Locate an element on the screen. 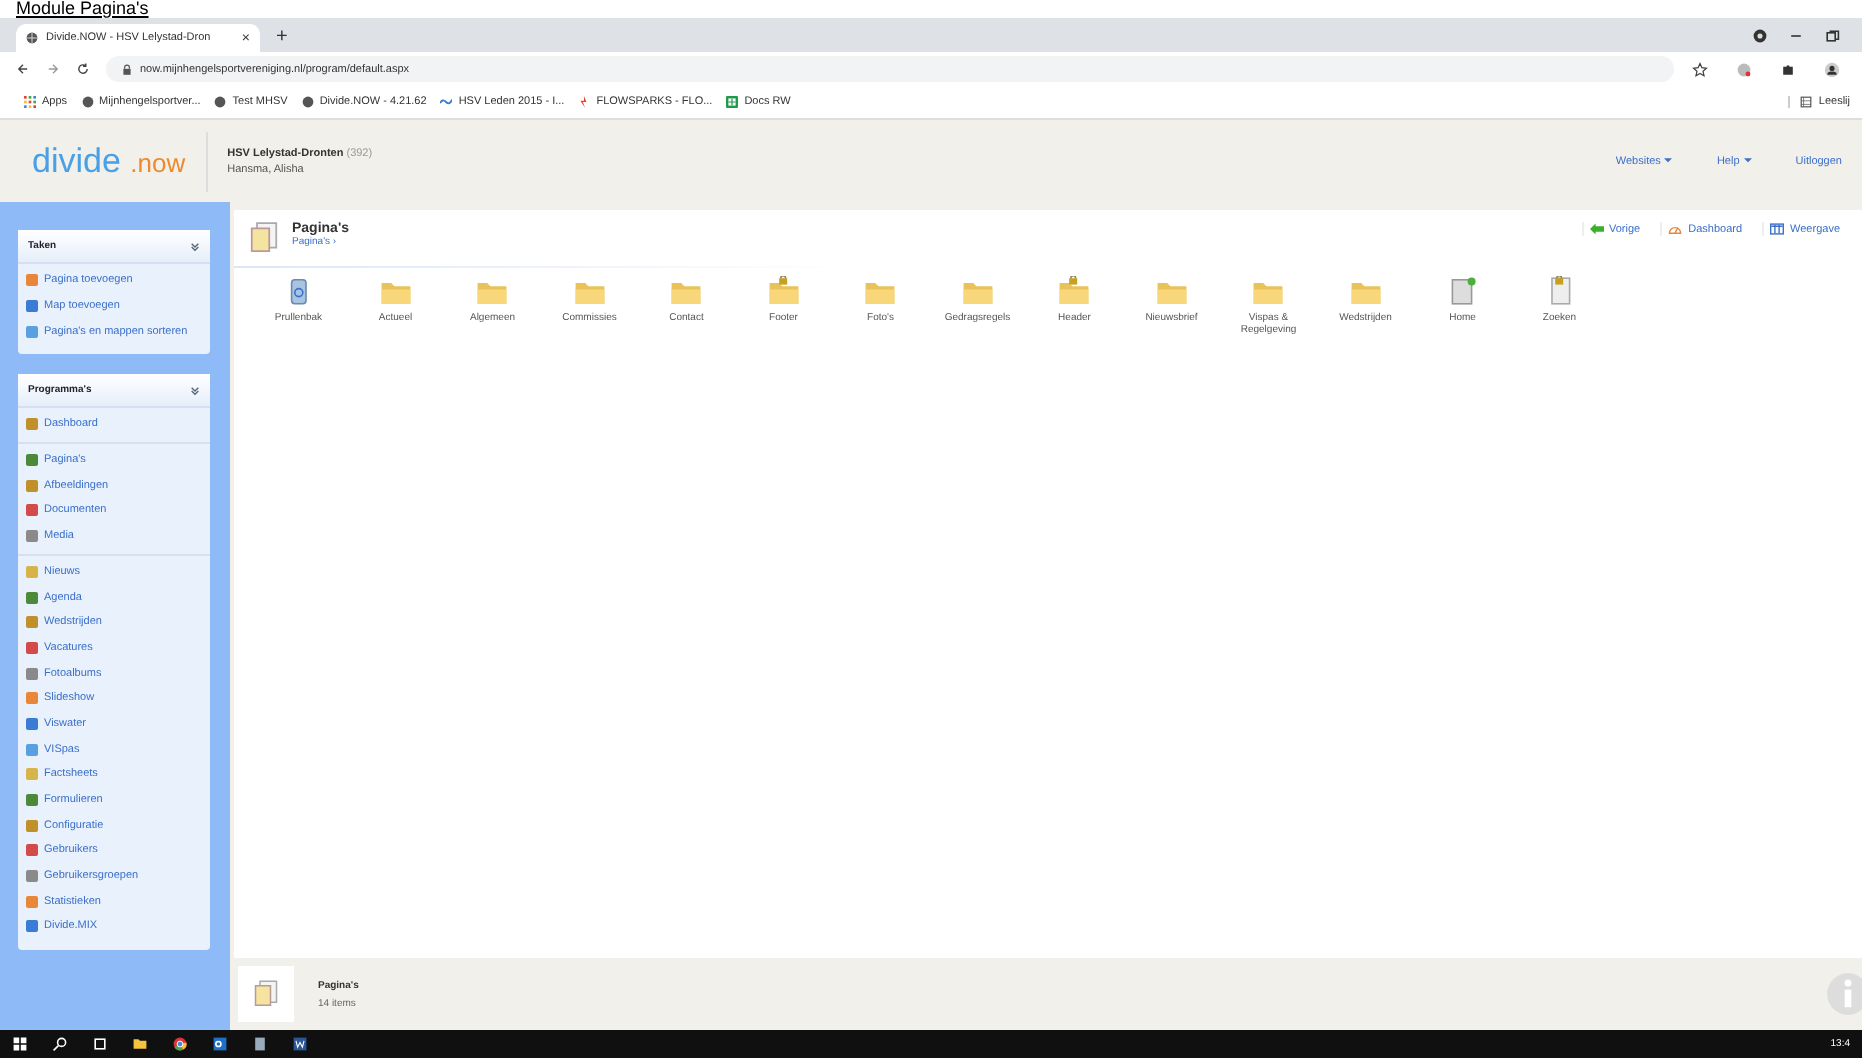 Image resolution: width=1862 pixels, height=1058 pixels. profile-icon is located at coordinates (1832, 69).